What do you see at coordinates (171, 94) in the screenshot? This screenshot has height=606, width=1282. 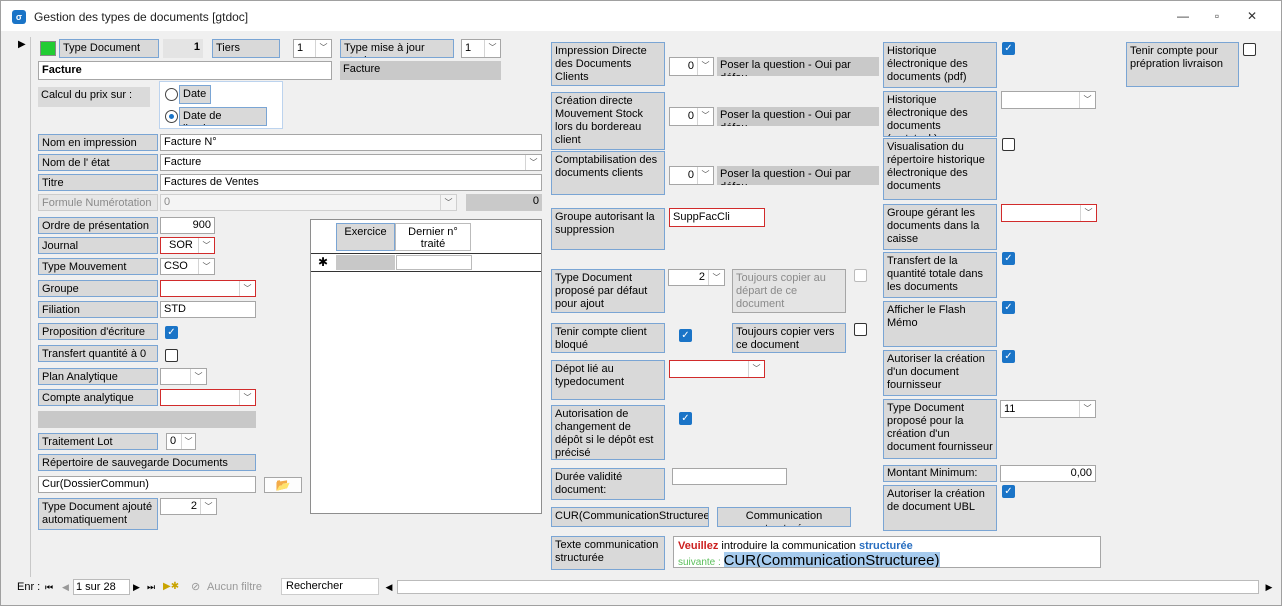 I see `radio-date` at bounding box center [171, 94].